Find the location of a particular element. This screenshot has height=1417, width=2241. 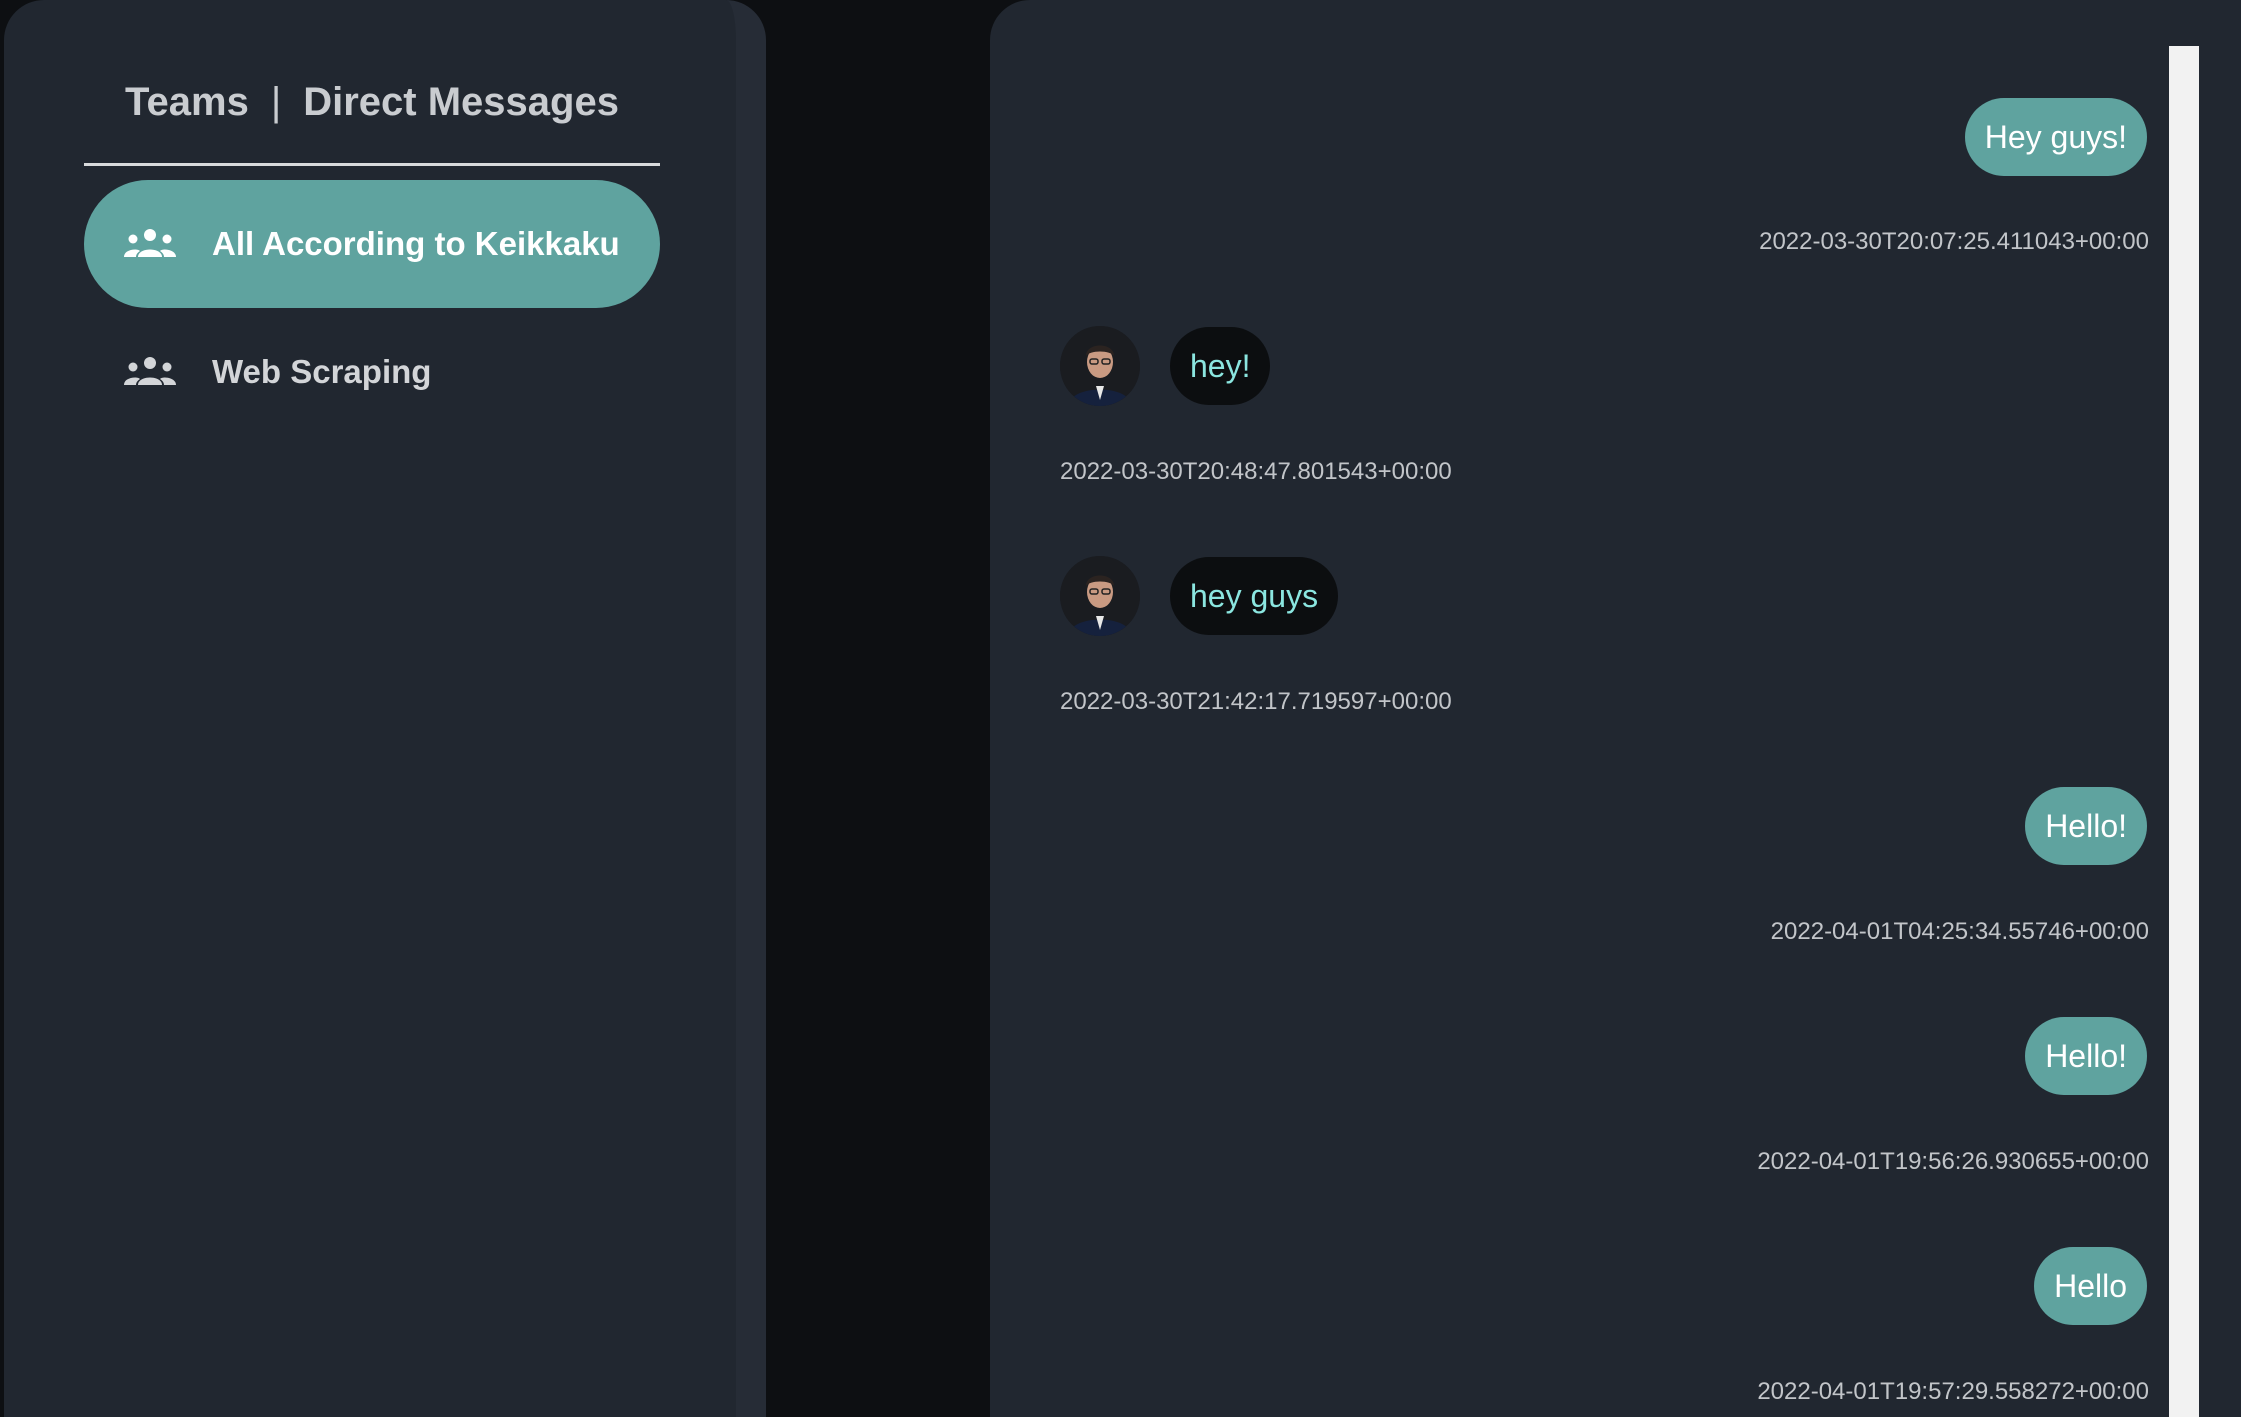

message-bubble: hey! is located at coordinates (1220, 366).